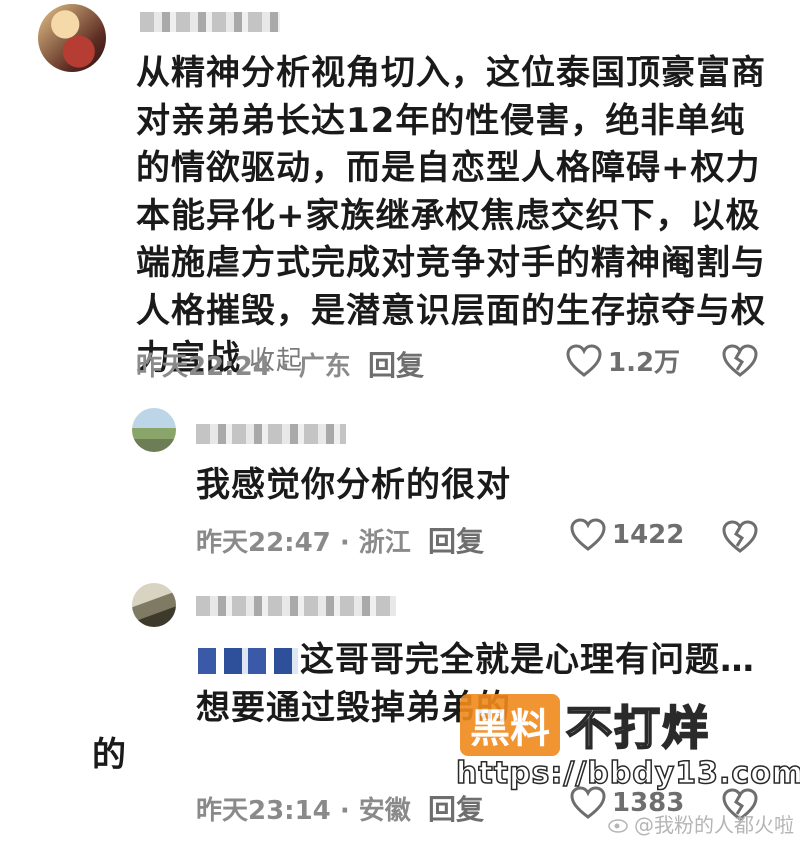  What do you see at coordinates (644, 363) in the screenshot?
I see `like-count: 1.2万` at bounding box center [644, 363].